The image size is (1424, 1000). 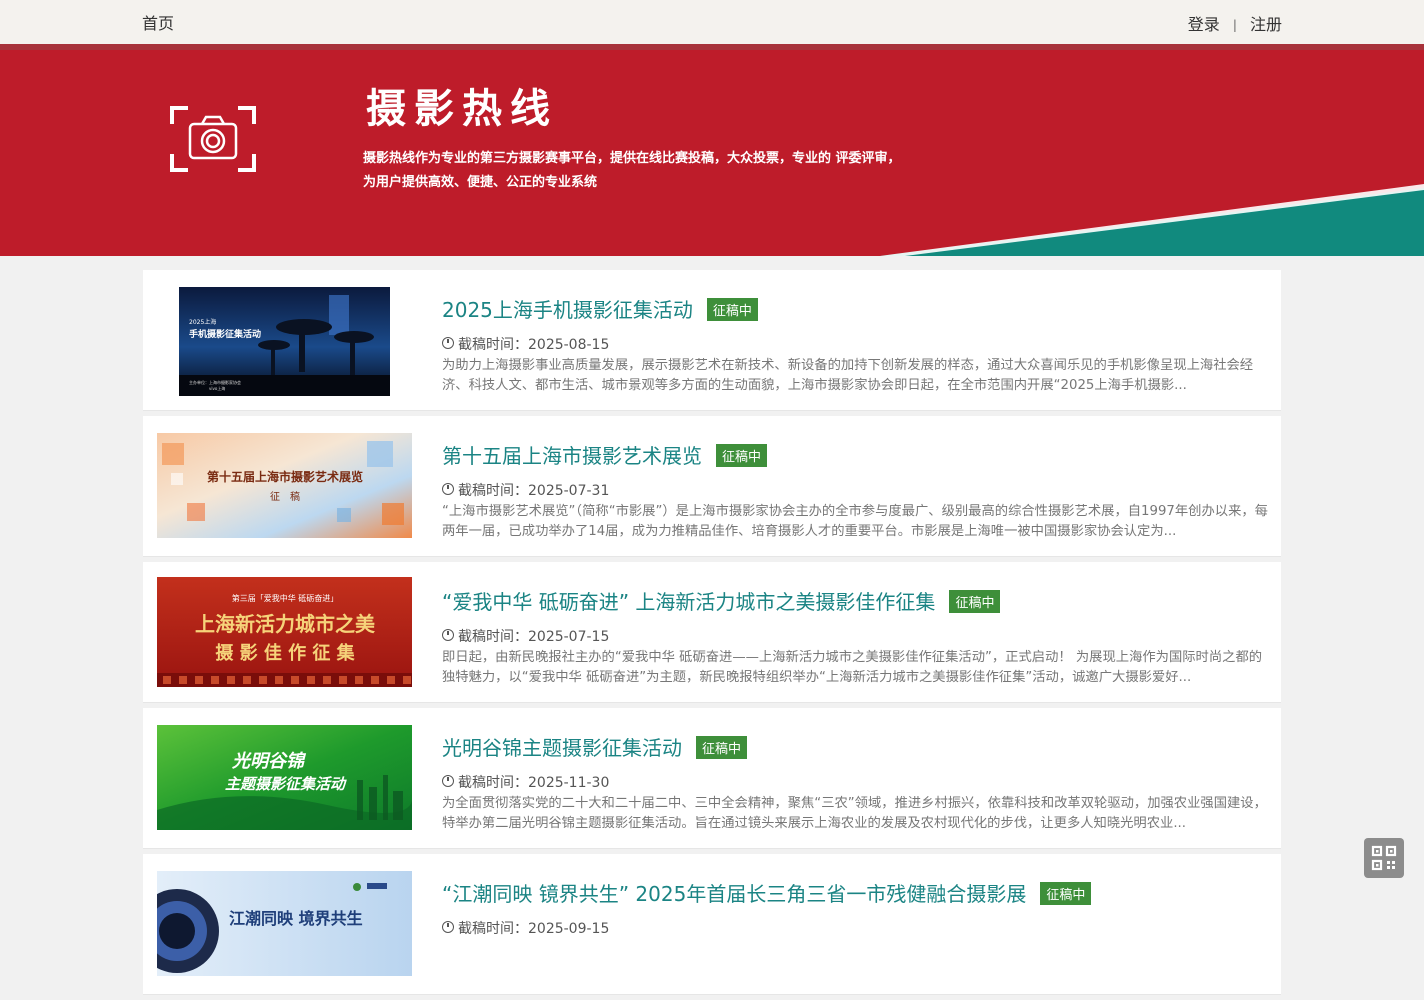 I want to click on deadline: 截稿时间：2025-07-31, so click(x=525, y=490).